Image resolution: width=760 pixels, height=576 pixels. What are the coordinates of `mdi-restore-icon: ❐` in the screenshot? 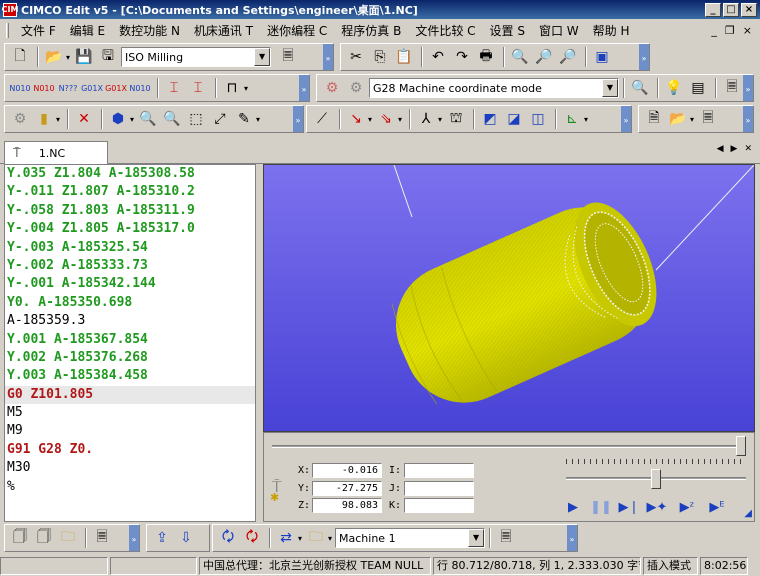 It's located at (730, 30).